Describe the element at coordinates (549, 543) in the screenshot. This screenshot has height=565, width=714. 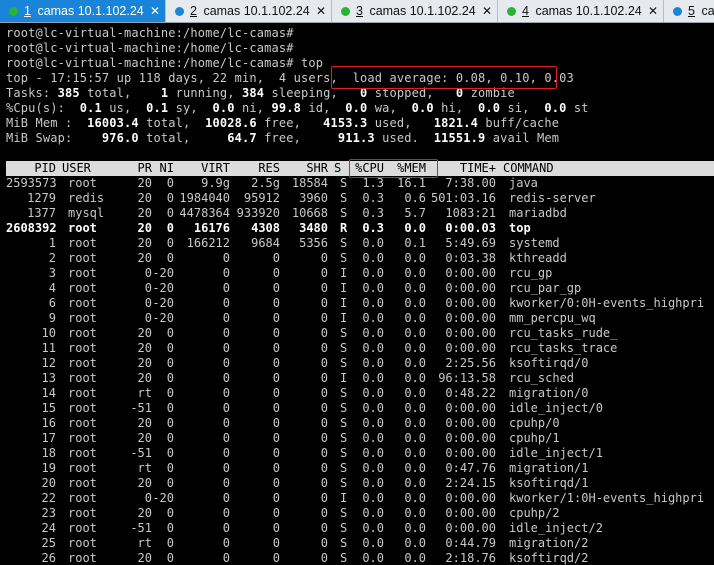
I see `cell-cmd: migration/2` at that location.